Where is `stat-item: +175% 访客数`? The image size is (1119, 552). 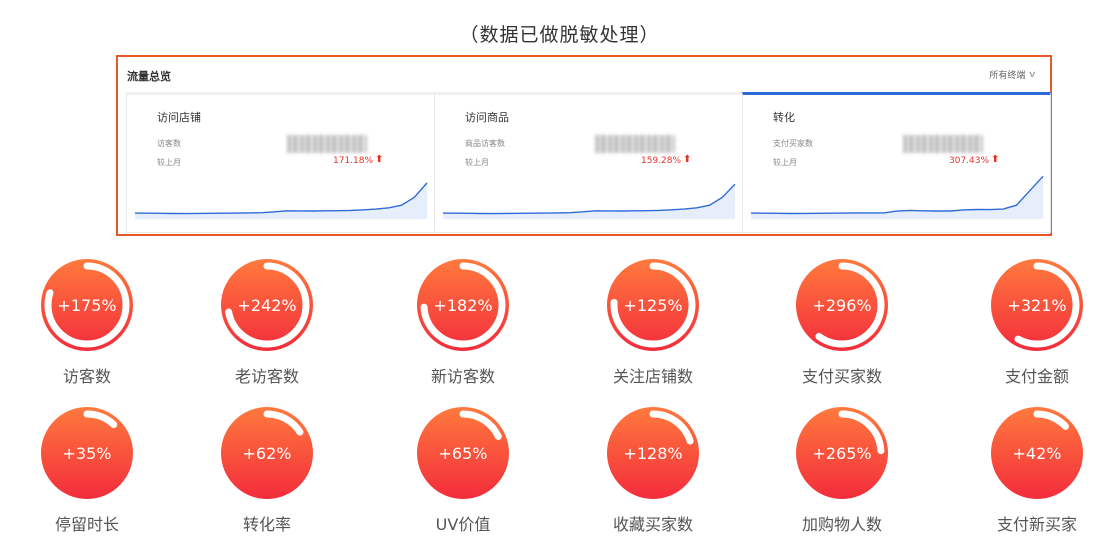
stat-item: +175% 访客数 is located at coordinates (87, 322).